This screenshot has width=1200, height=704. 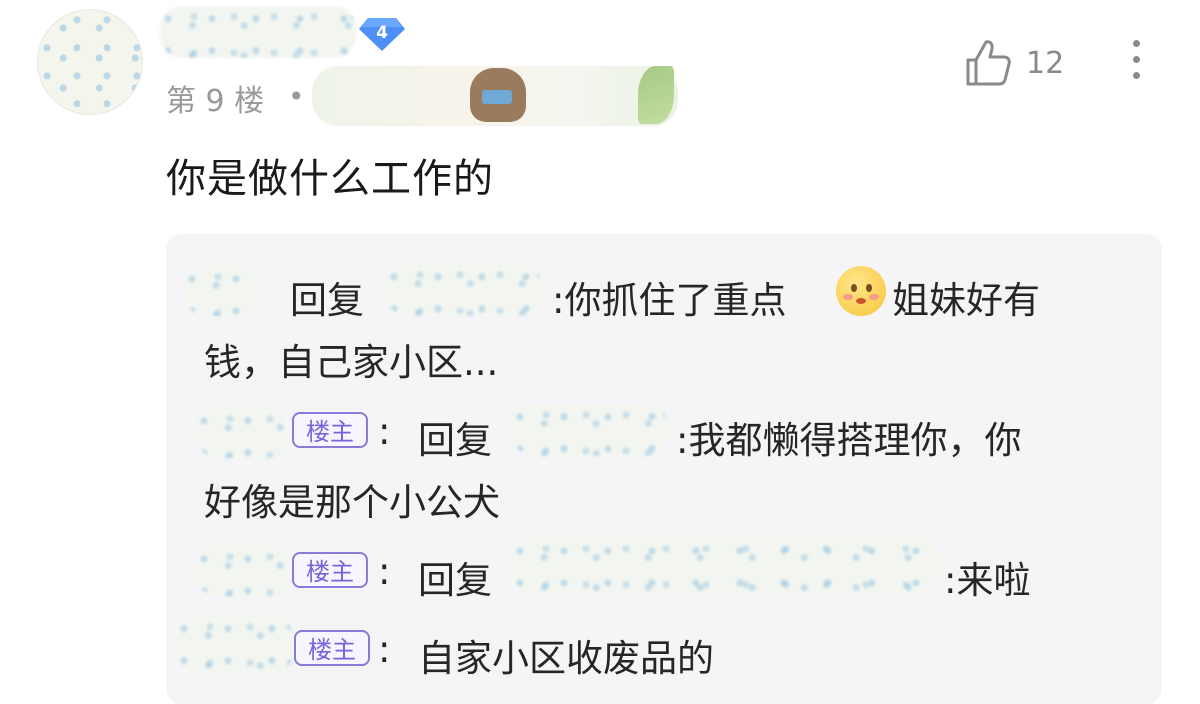 What do you see at coordinates (987, 580) in the screenshot?
I see `reply-text: :来啦` at bounding box center [987, 580].